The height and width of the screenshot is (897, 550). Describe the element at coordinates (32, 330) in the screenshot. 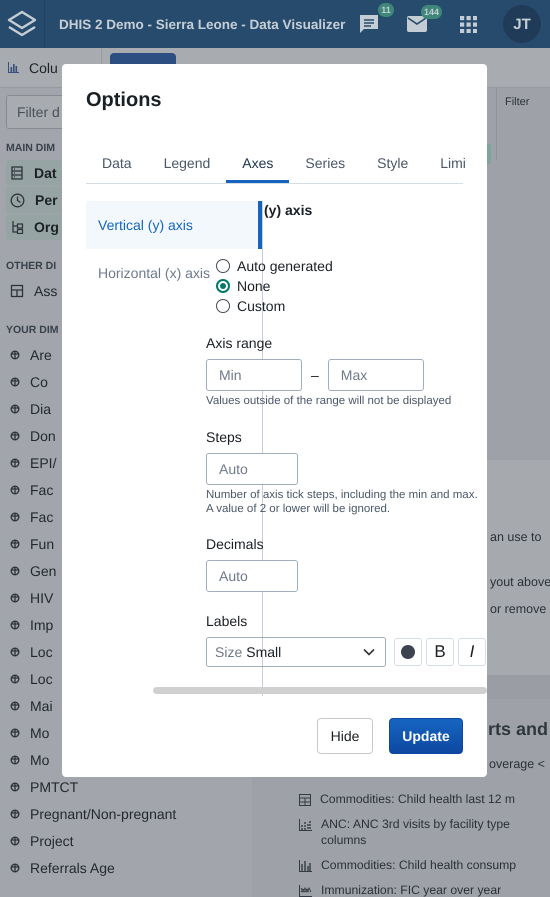

I see `section-title: YOUR DIM` at that location.